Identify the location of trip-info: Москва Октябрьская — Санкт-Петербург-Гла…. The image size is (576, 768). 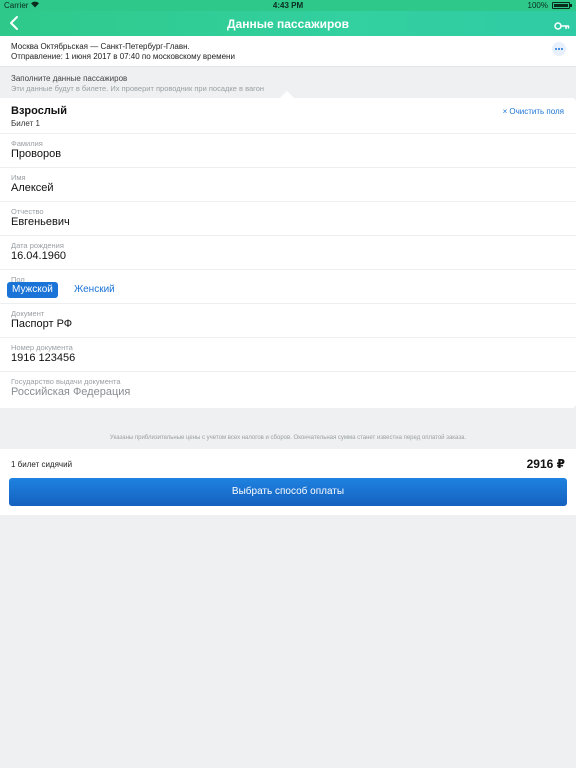
(288, 51).